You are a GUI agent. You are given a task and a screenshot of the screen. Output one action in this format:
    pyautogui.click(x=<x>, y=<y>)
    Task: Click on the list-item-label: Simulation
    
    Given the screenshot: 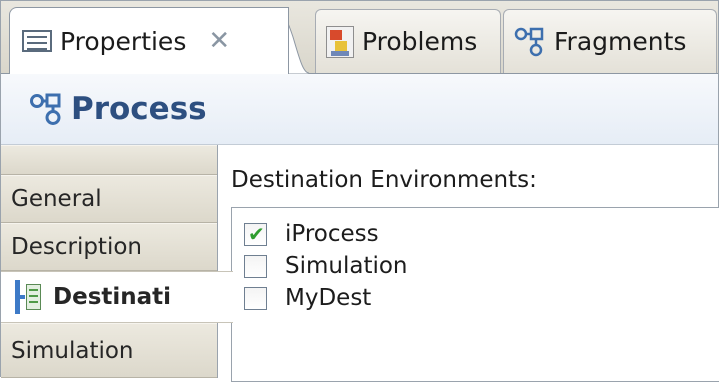 What is the action you would take?
    pyautogui.click(x=346, y=266)
    